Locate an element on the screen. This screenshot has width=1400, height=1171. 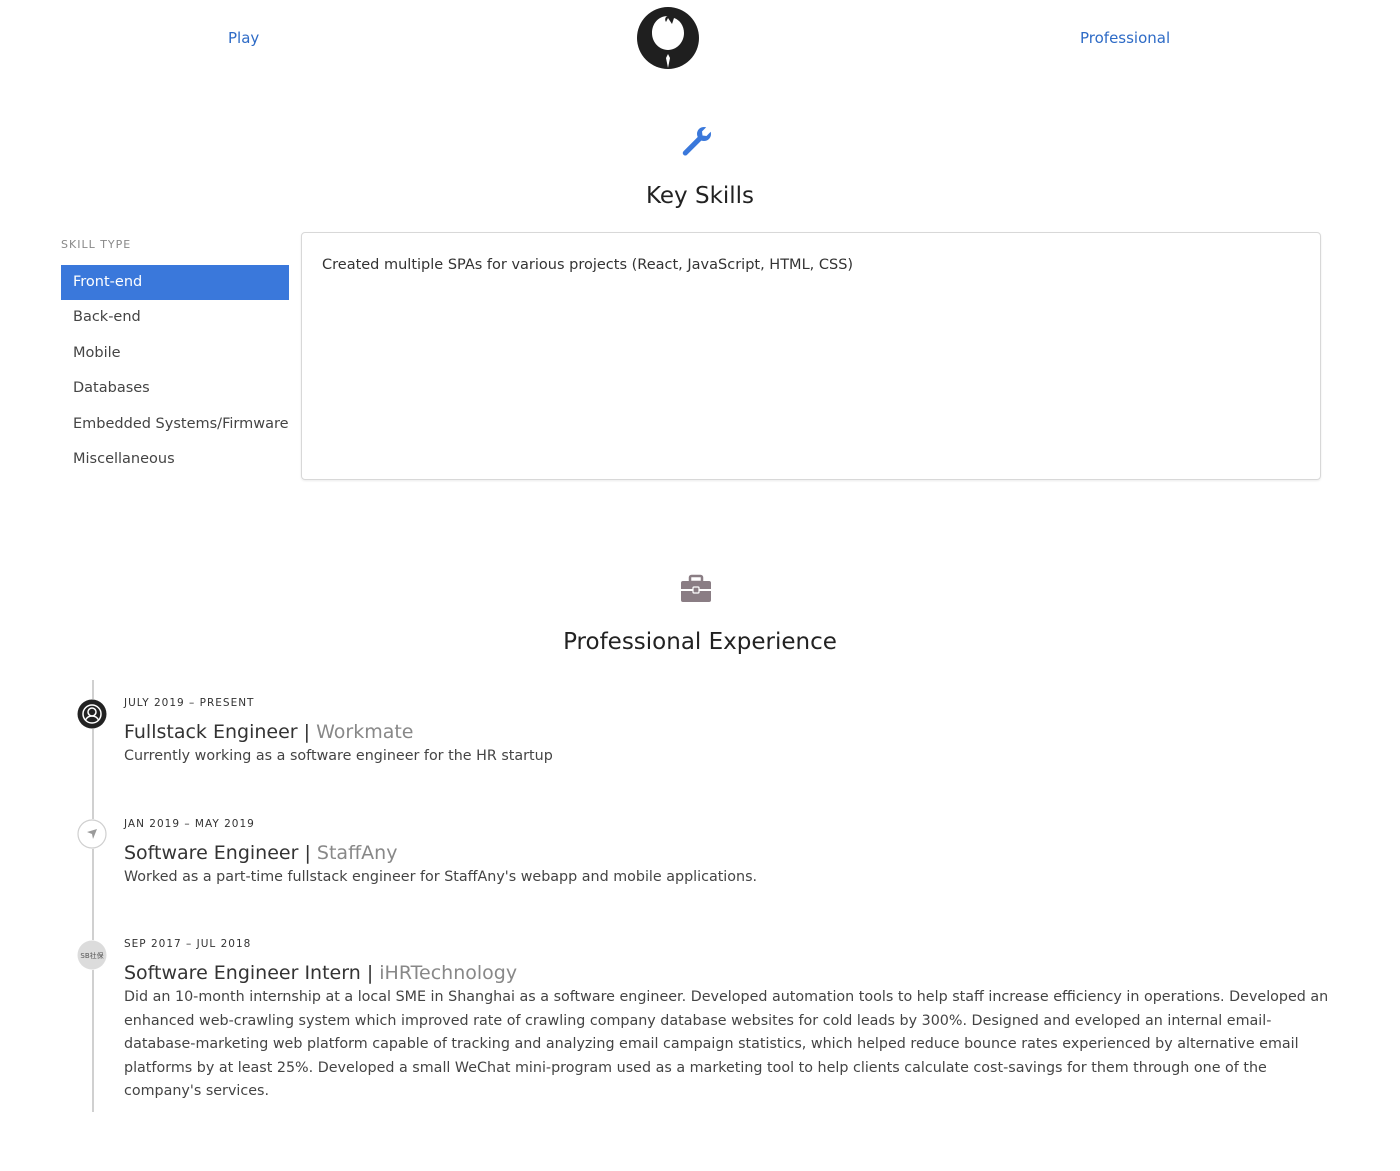
timeline-line is located at coordinates (93, 896).